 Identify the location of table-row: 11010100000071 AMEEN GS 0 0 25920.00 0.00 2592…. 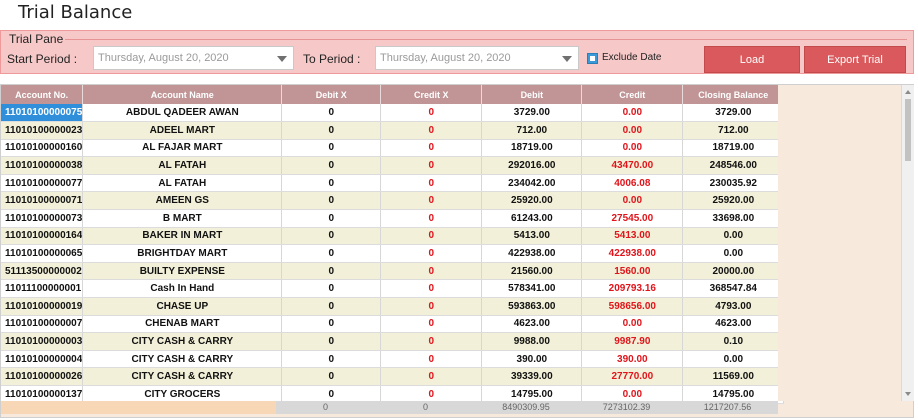
(393, 201).